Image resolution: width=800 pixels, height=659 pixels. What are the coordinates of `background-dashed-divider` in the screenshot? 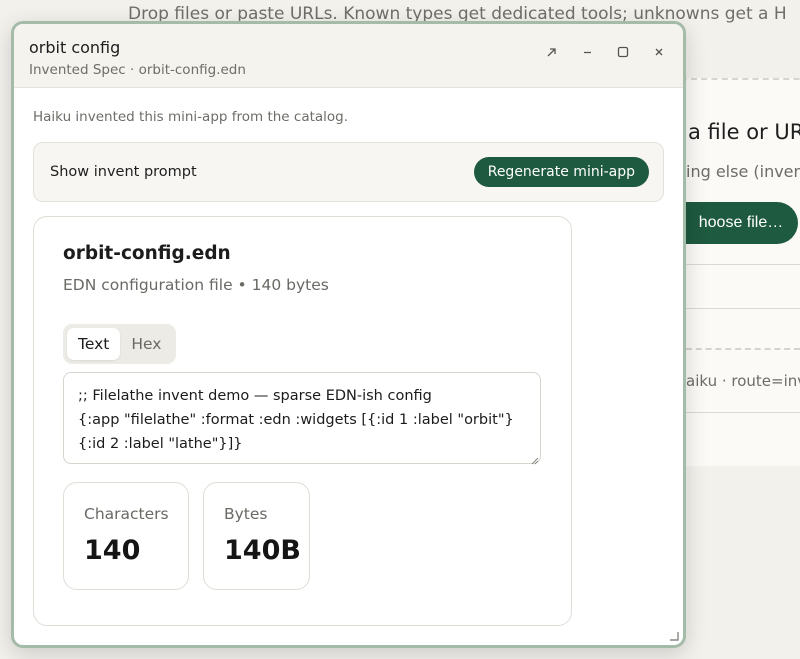 It's located at (743, 349).